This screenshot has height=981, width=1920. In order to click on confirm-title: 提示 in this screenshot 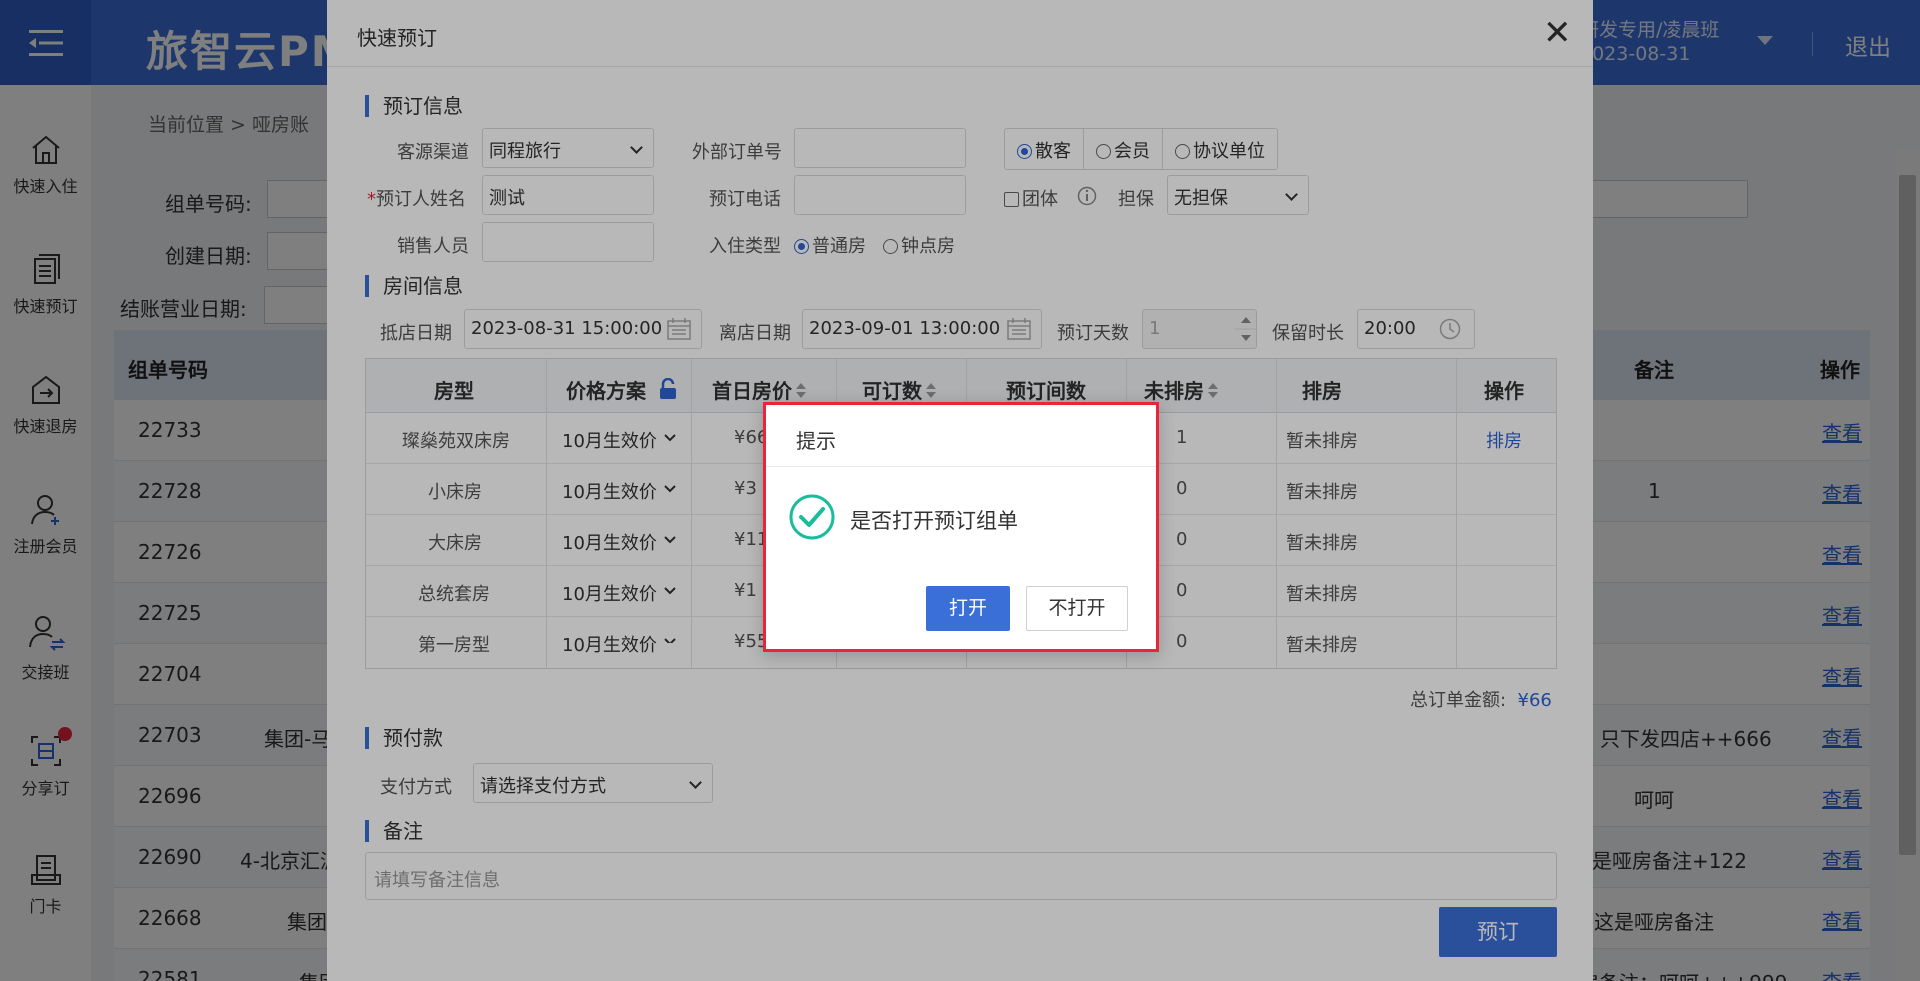, I will do `click(816, 441)`.